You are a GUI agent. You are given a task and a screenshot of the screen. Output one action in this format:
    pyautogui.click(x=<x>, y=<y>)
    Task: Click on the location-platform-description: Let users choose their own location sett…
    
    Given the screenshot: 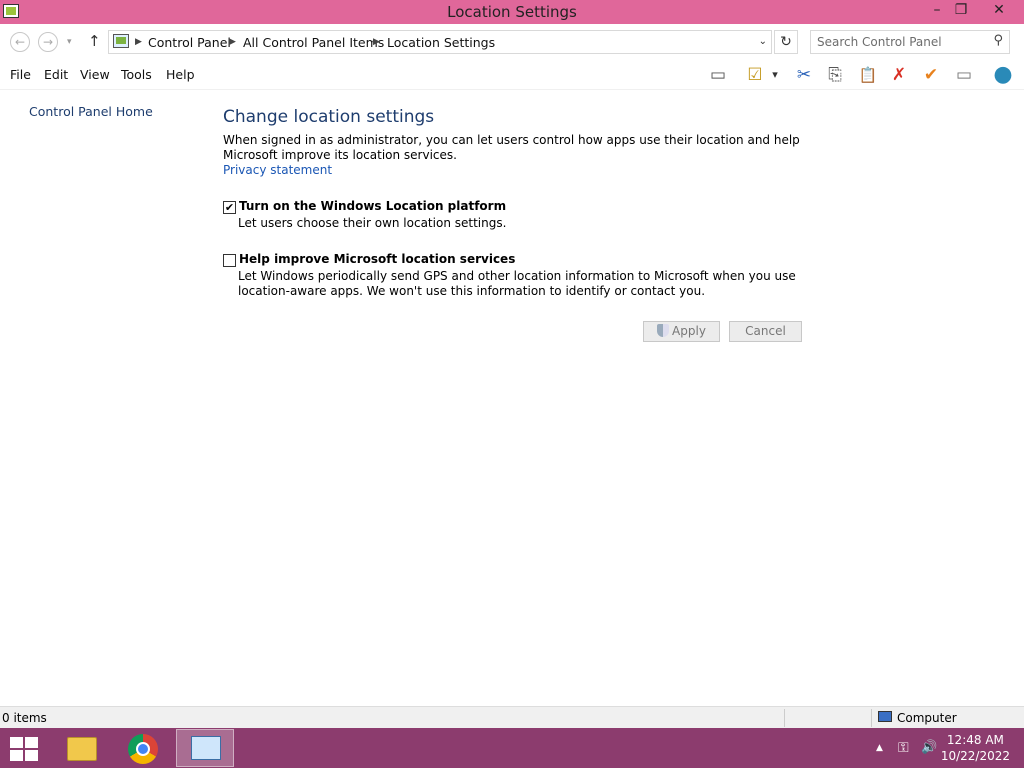 What is the action you would take?
    pyautogui.click(x=372, y=223)
    